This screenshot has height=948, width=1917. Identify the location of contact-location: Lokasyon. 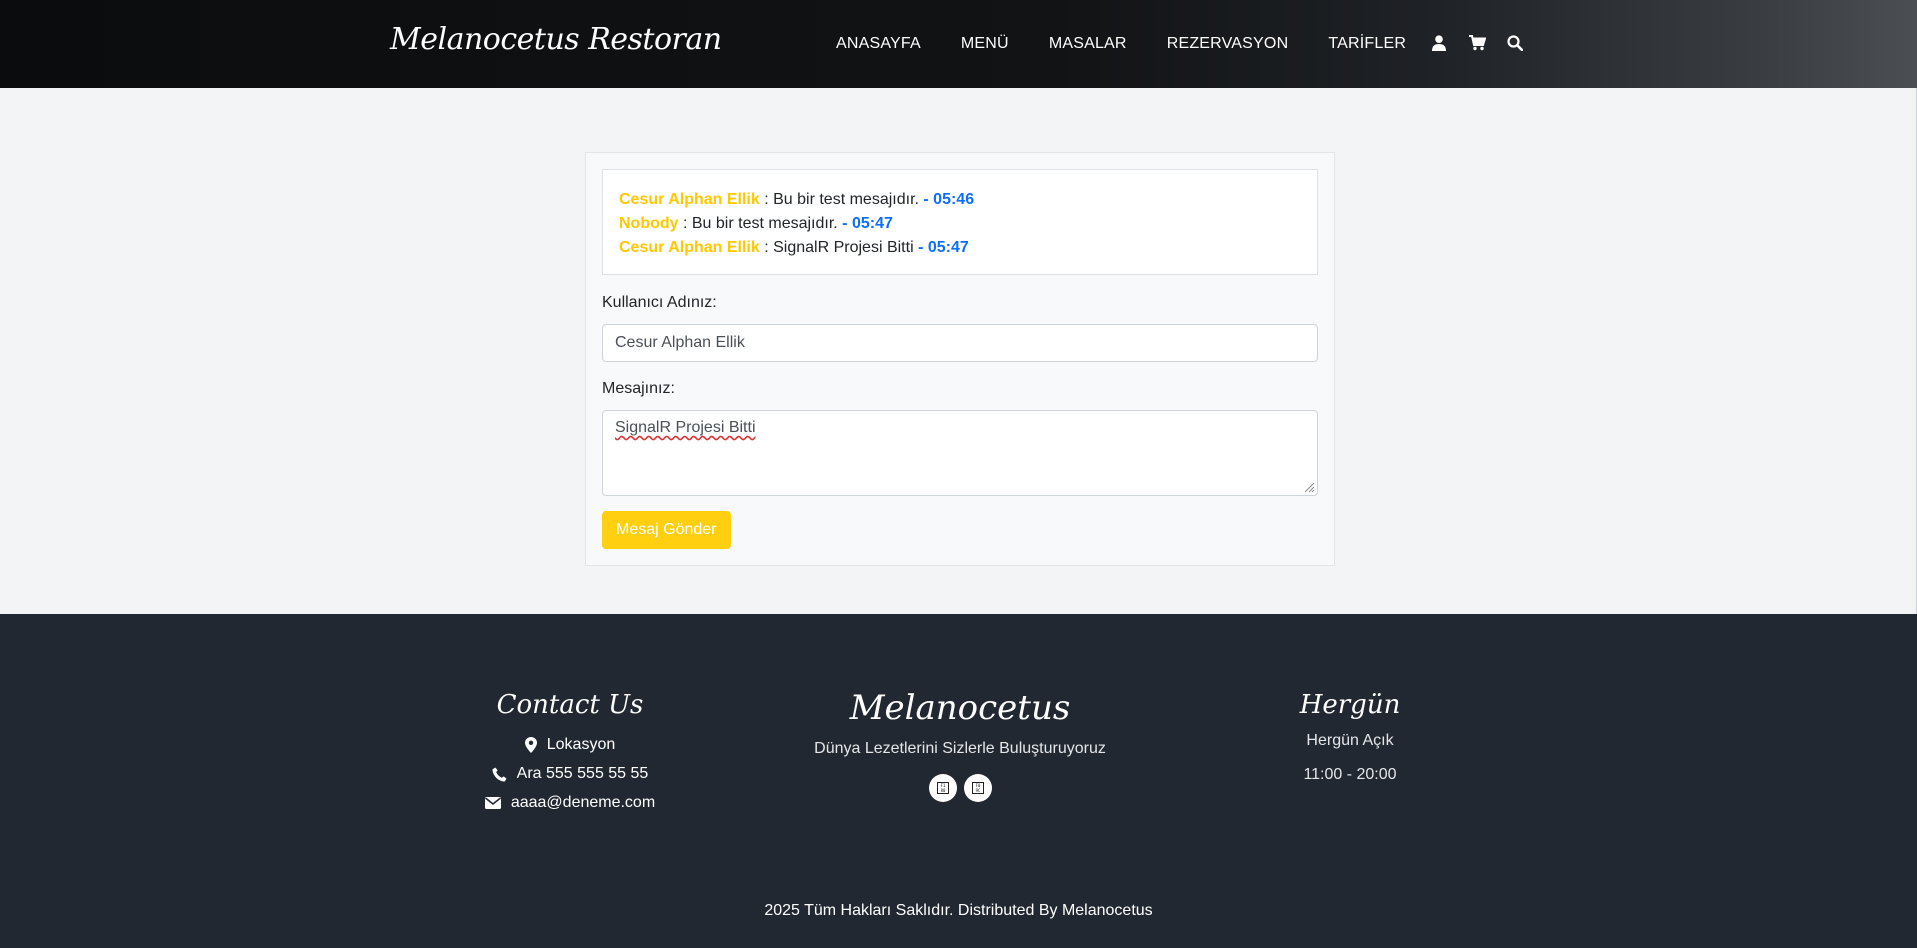
(570, 745).